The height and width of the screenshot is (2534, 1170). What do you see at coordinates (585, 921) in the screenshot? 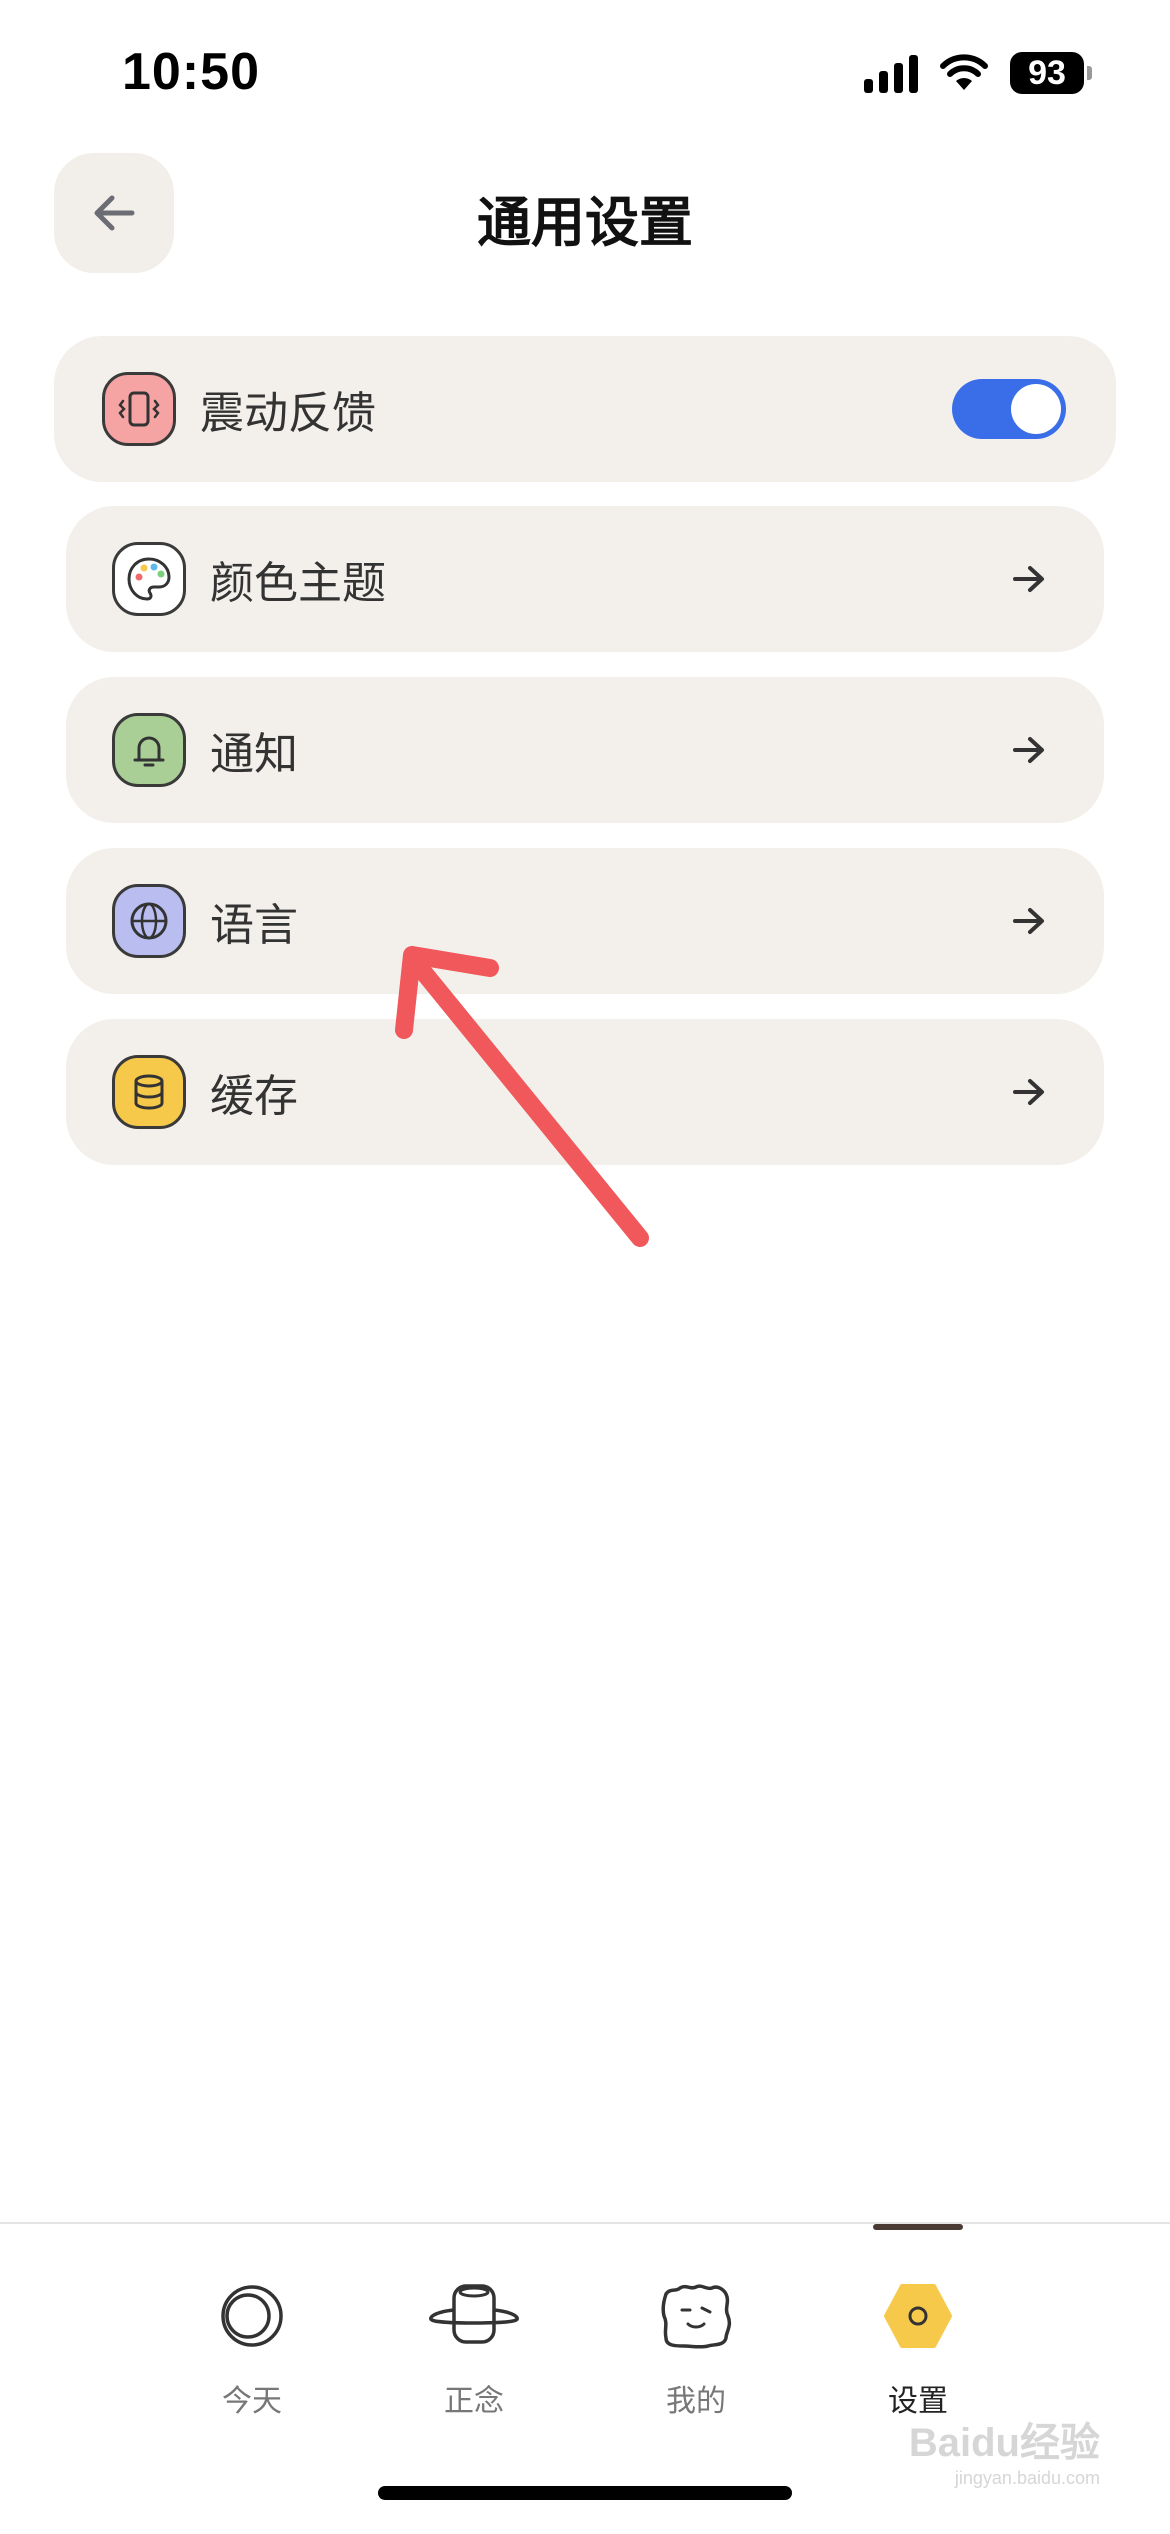
I see `setting-language: 语言` at bounding box center [585, 921].